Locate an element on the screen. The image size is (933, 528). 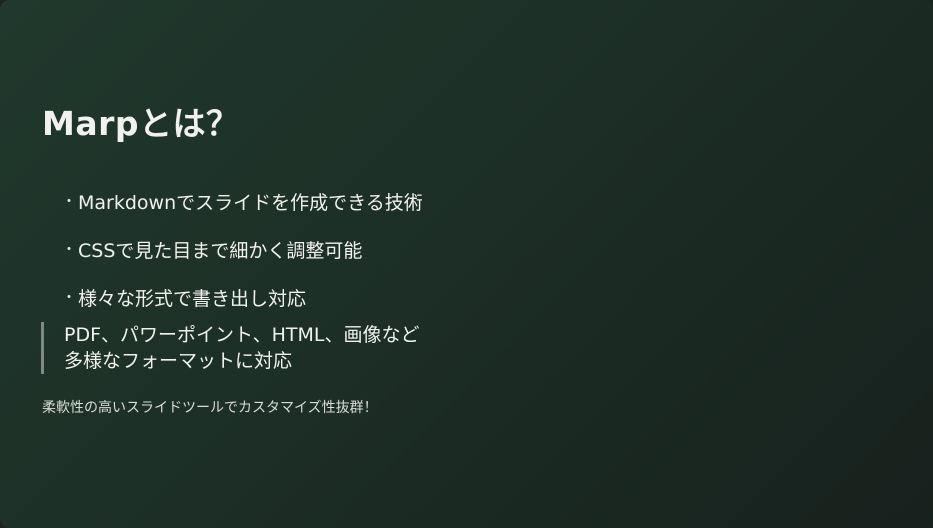
bullet-text: CSSで見た目まで細かく調整可能 is located at coordinates (220, 250).